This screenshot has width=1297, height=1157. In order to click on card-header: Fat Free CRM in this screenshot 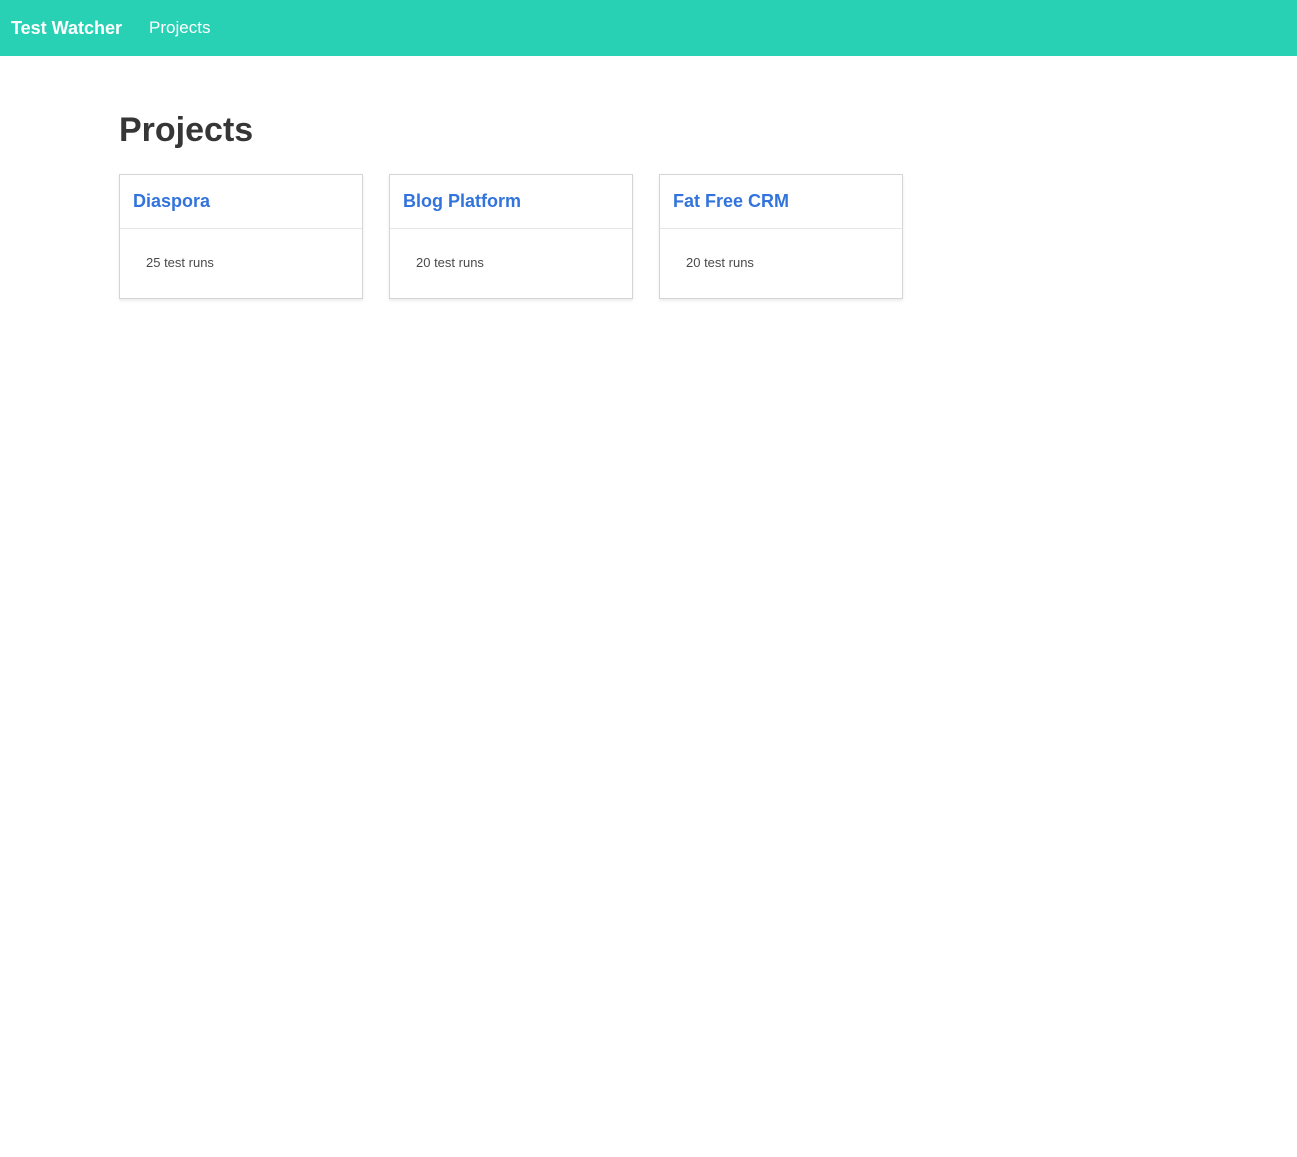, I will do `click(781, 202)`.